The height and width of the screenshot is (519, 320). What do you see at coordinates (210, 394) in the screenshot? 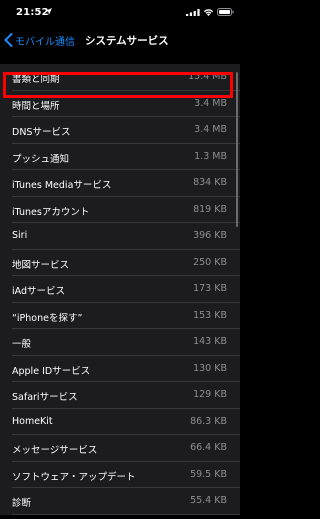
I see `data-usage-value: 129 KB` at bounding box center [210, 394].